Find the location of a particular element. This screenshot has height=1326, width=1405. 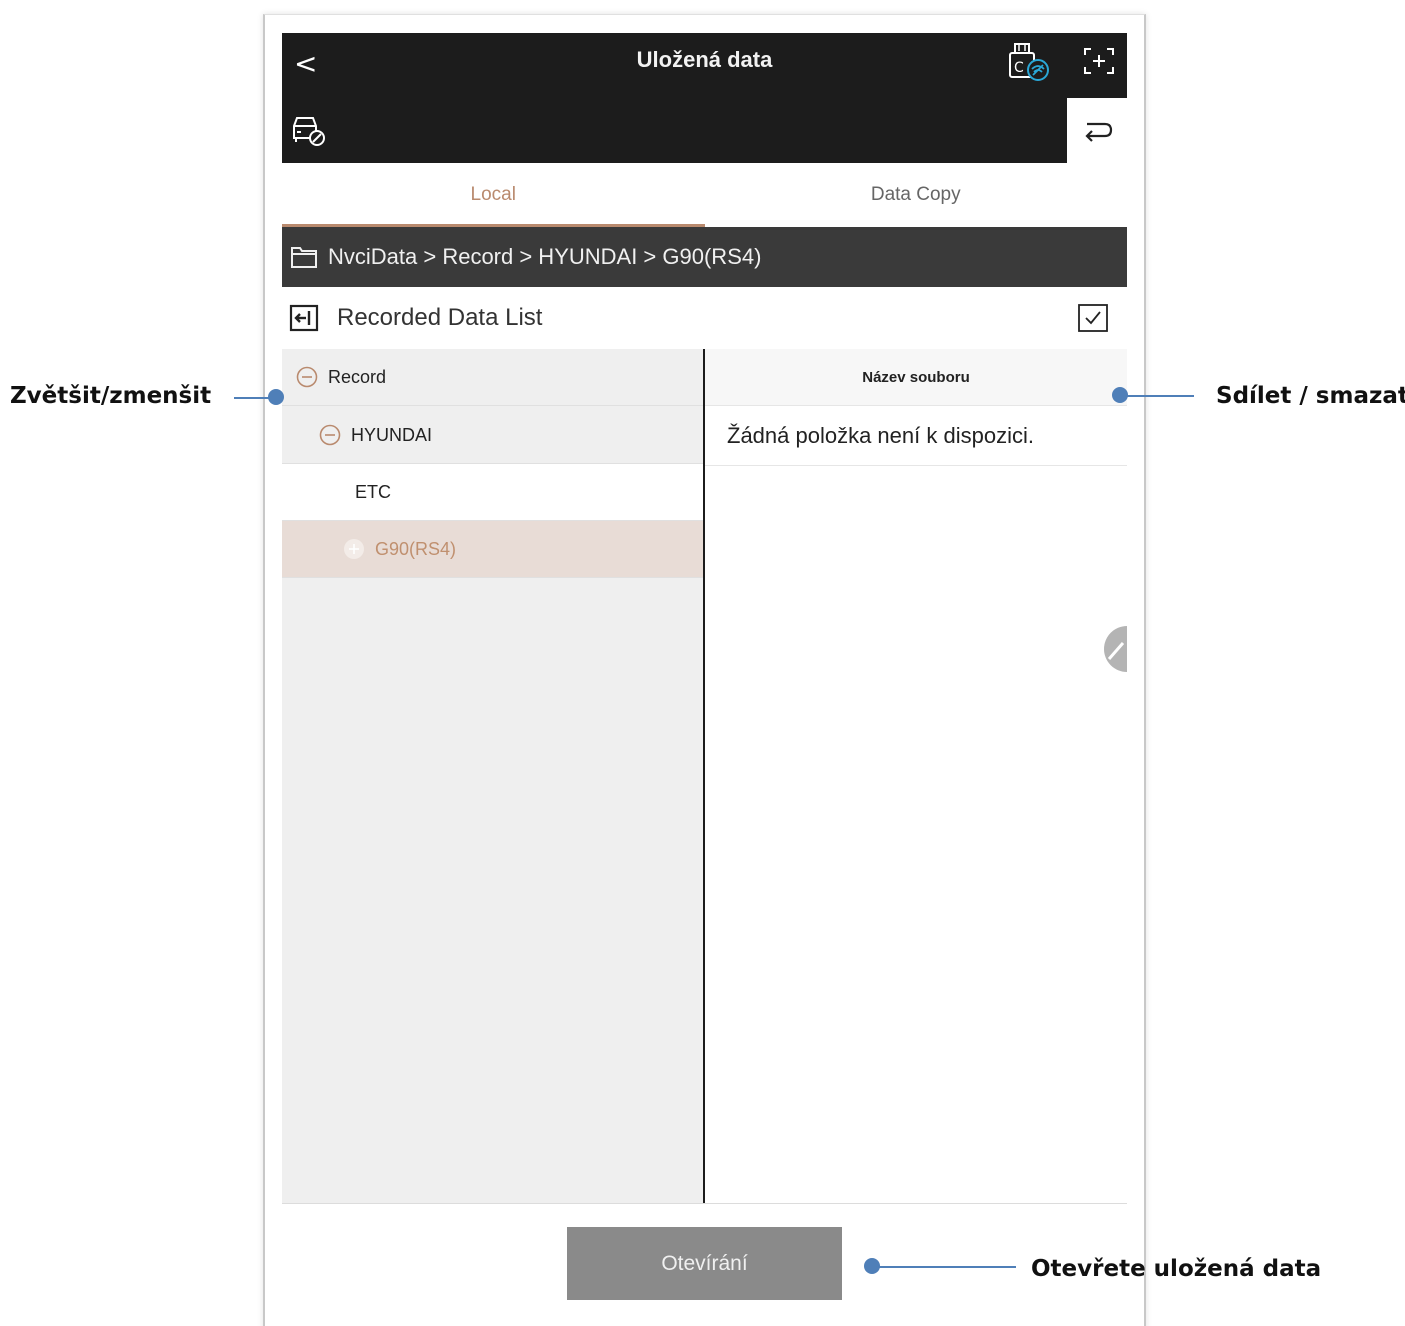

vehicle-check-icon is located at coordinates (308, 130).